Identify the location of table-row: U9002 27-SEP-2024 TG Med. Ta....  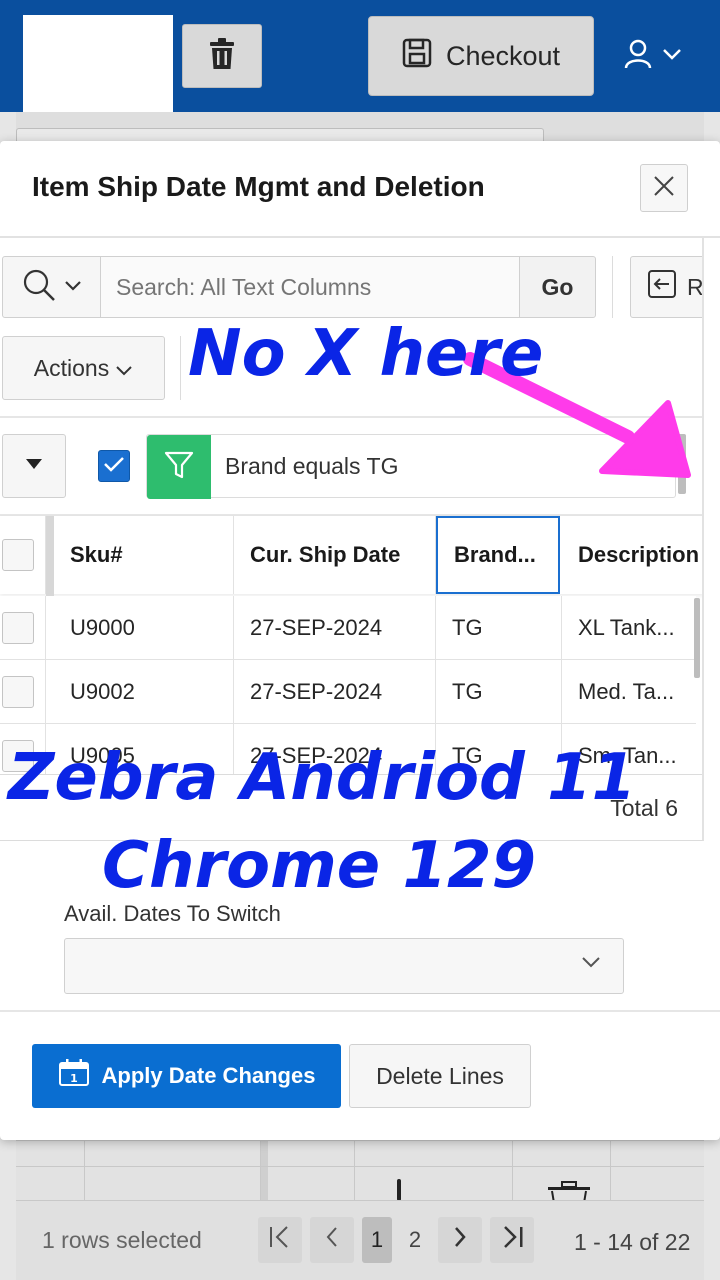
(348, 692).